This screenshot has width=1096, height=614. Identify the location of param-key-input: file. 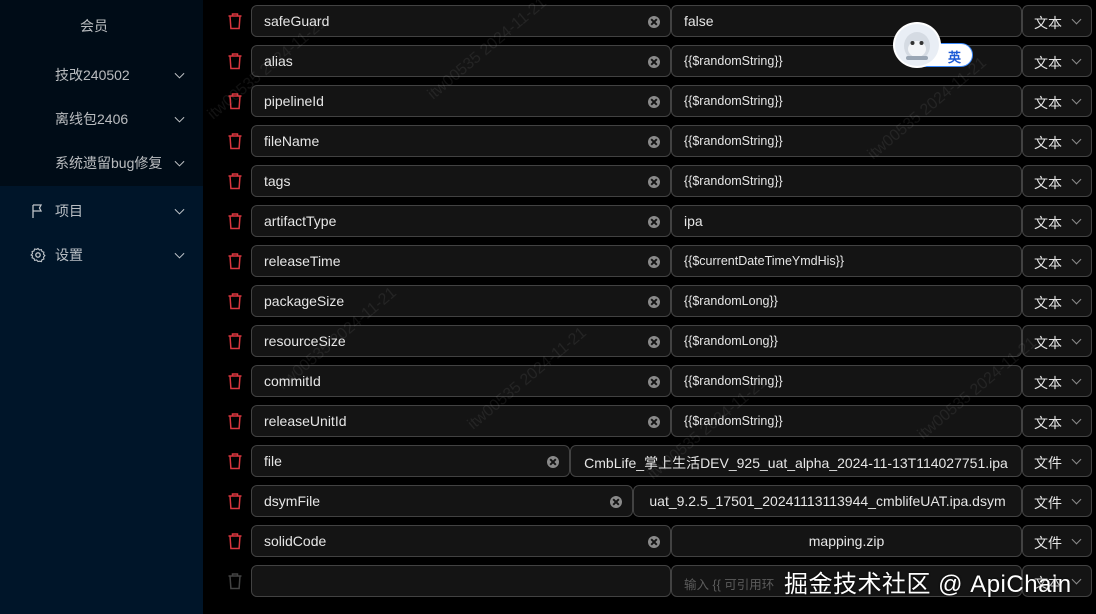
(410, 461).